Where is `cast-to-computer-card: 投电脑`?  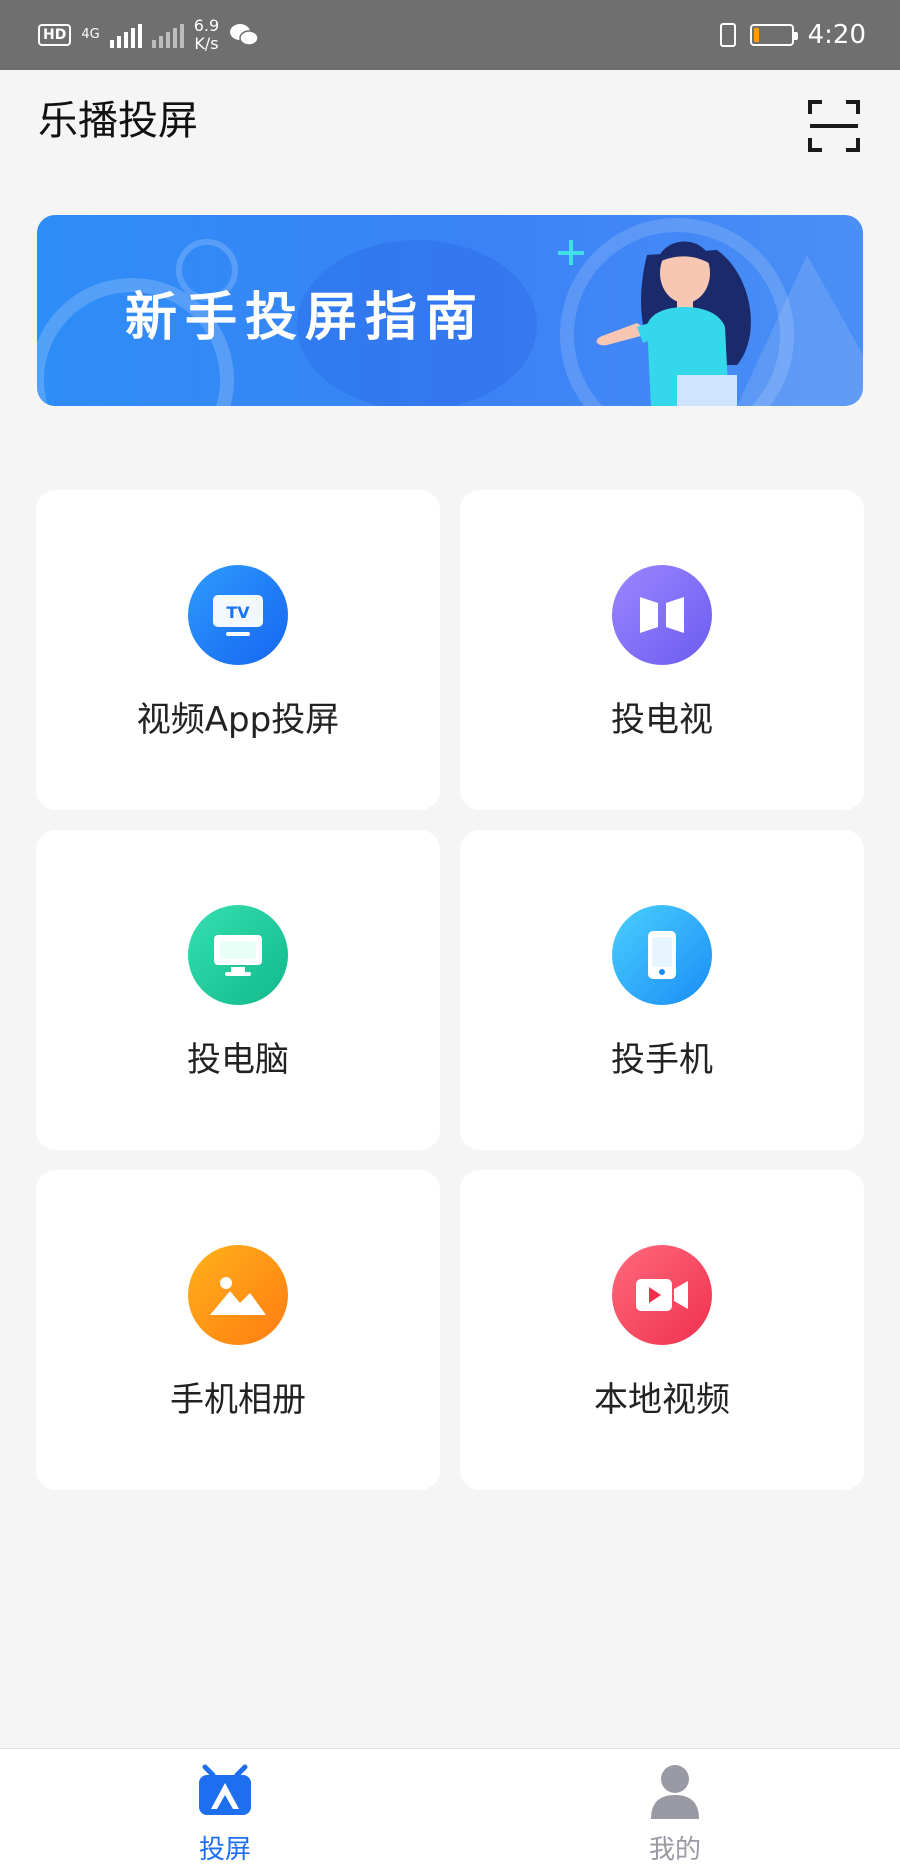 cast-to-computer-card: 投电脑 is located at coordinates (238, 990).